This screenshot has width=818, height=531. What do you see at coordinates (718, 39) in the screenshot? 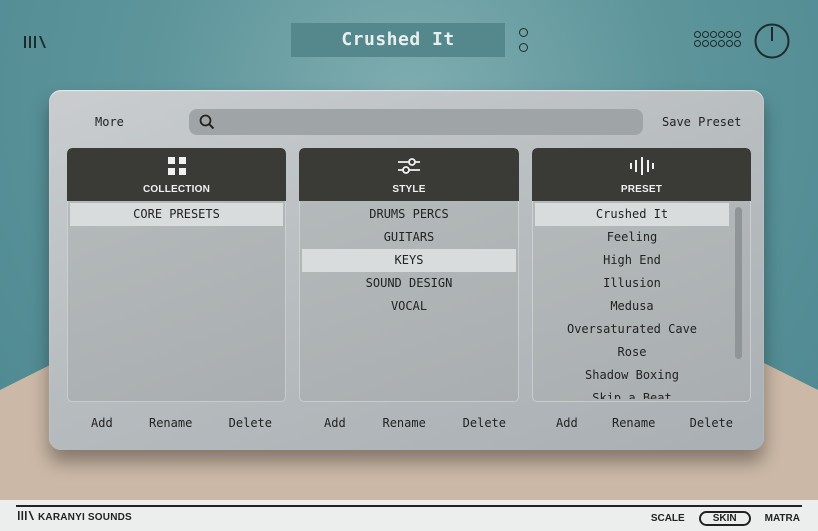
I see `dot-grid-icon` at bounding box center [718, 39].